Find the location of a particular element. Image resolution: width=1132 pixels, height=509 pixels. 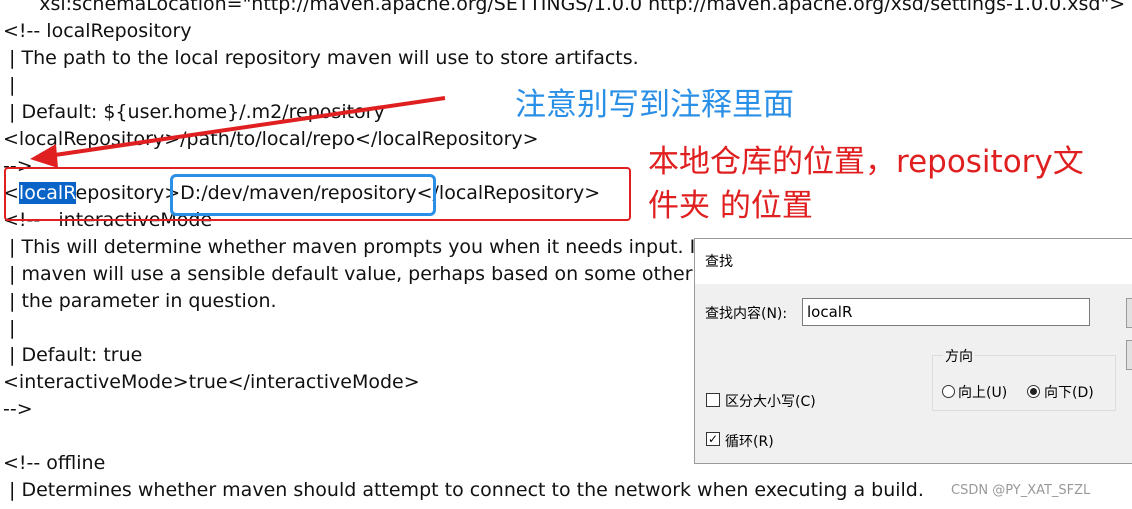

find-input: localR is located at coordinates (946, 312).